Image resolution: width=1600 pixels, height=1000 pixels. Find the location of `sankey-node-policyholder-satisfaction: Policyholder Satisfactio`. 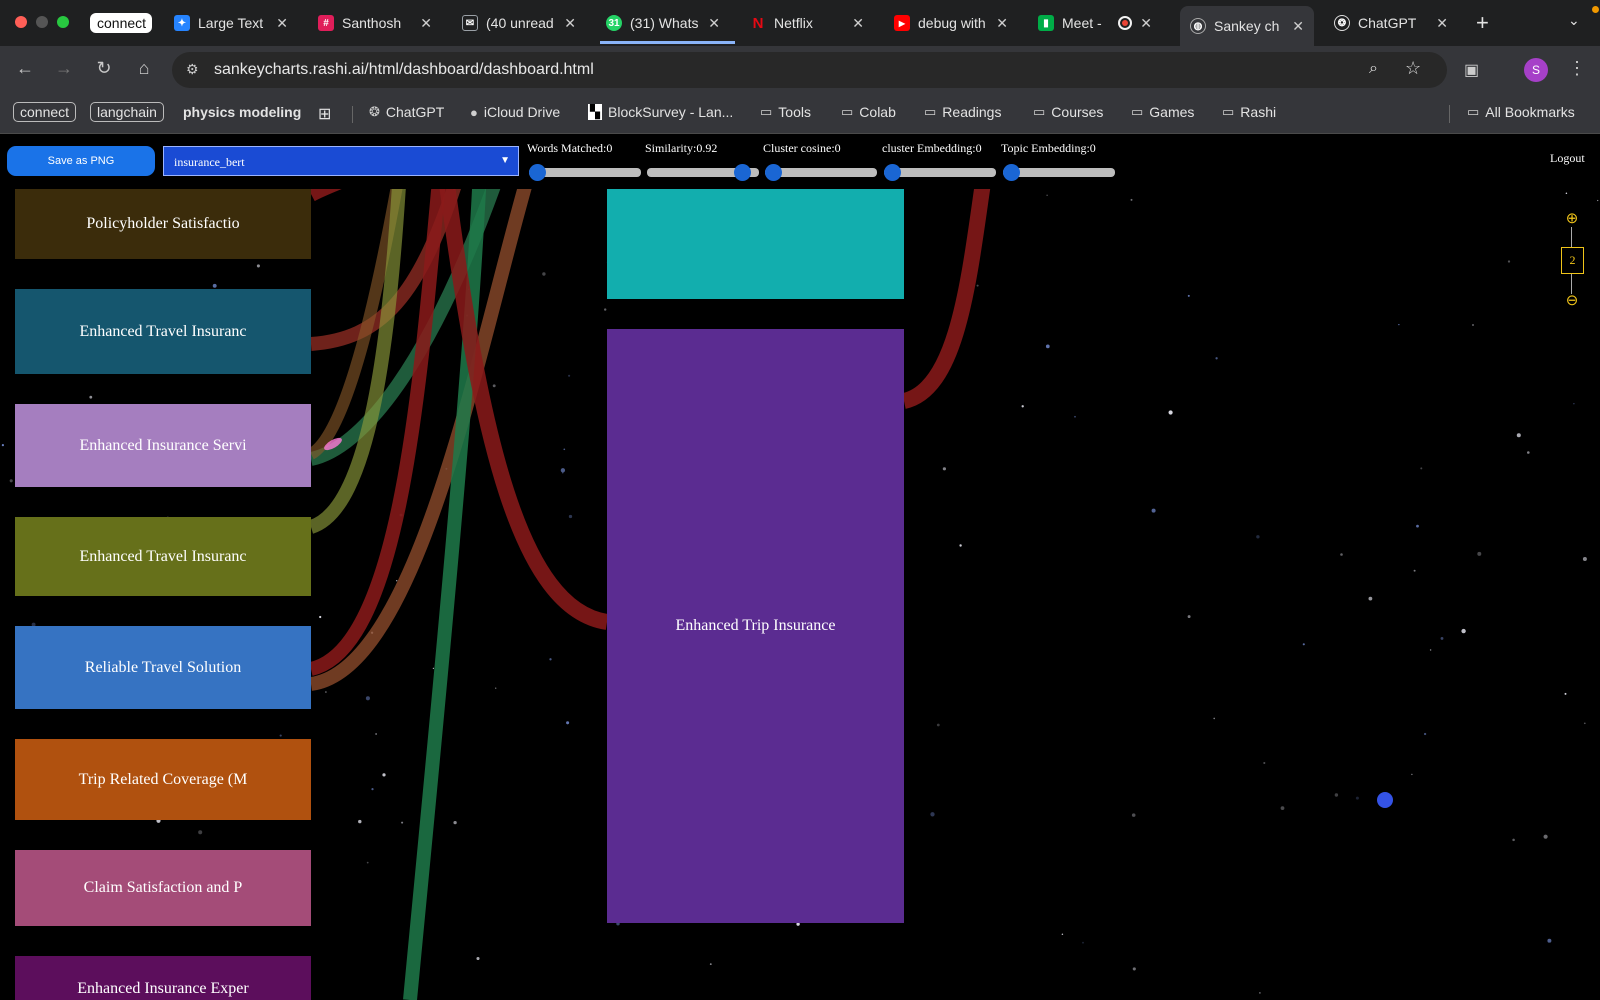

sankey-node-policyholder-satisfaction: Policyholder Satisfactio is located at coordinates (163, 224).